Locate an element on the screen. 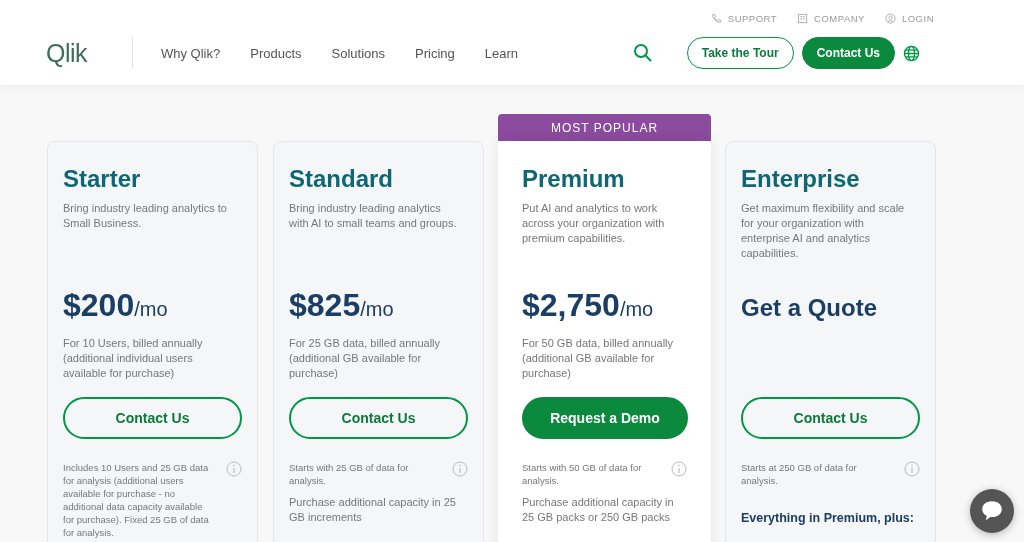  billing-note: For 50 GB data, billed annually (additional GB available for purchase) is located at coordinates (598, 358).